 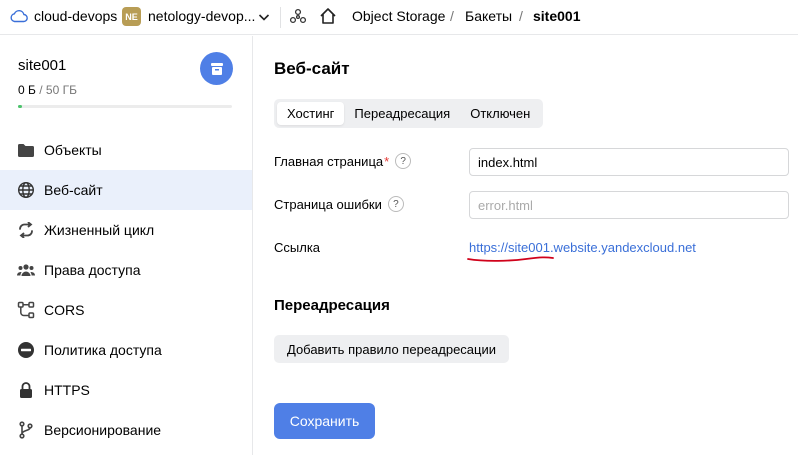 I want to click on sidebar-item-access: Права доступа, so click(x=126, y=270).